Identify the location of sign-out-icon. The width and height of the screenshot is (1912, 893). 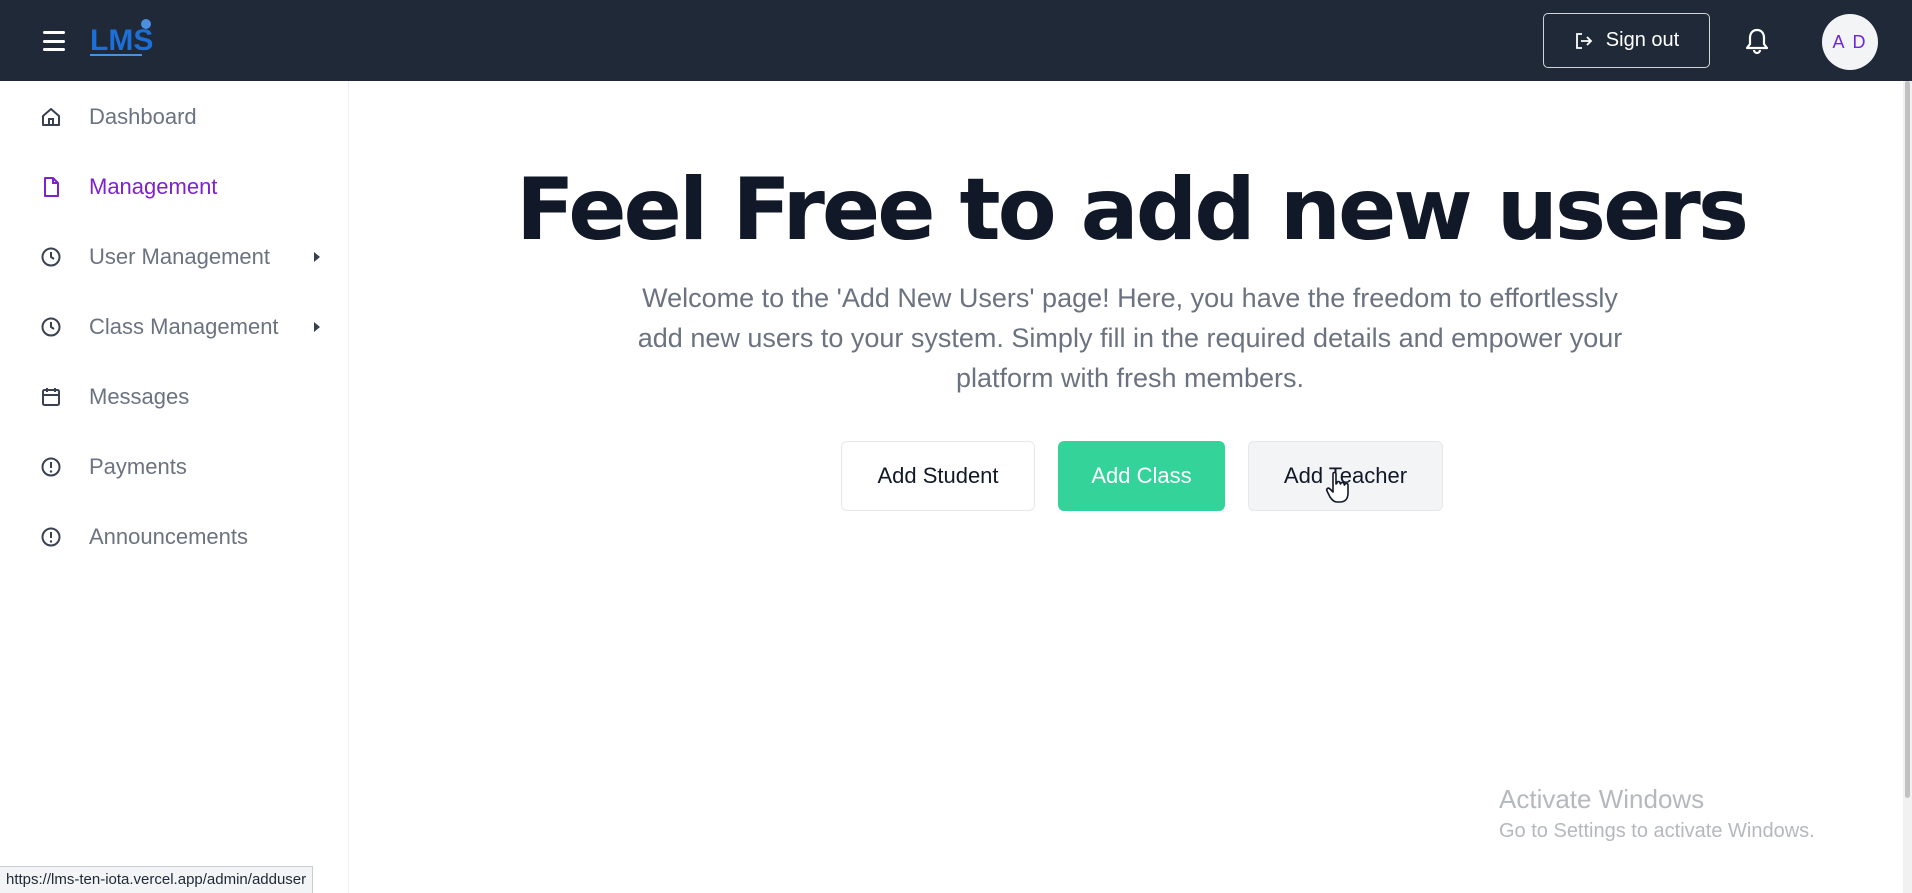
(1584, 40).